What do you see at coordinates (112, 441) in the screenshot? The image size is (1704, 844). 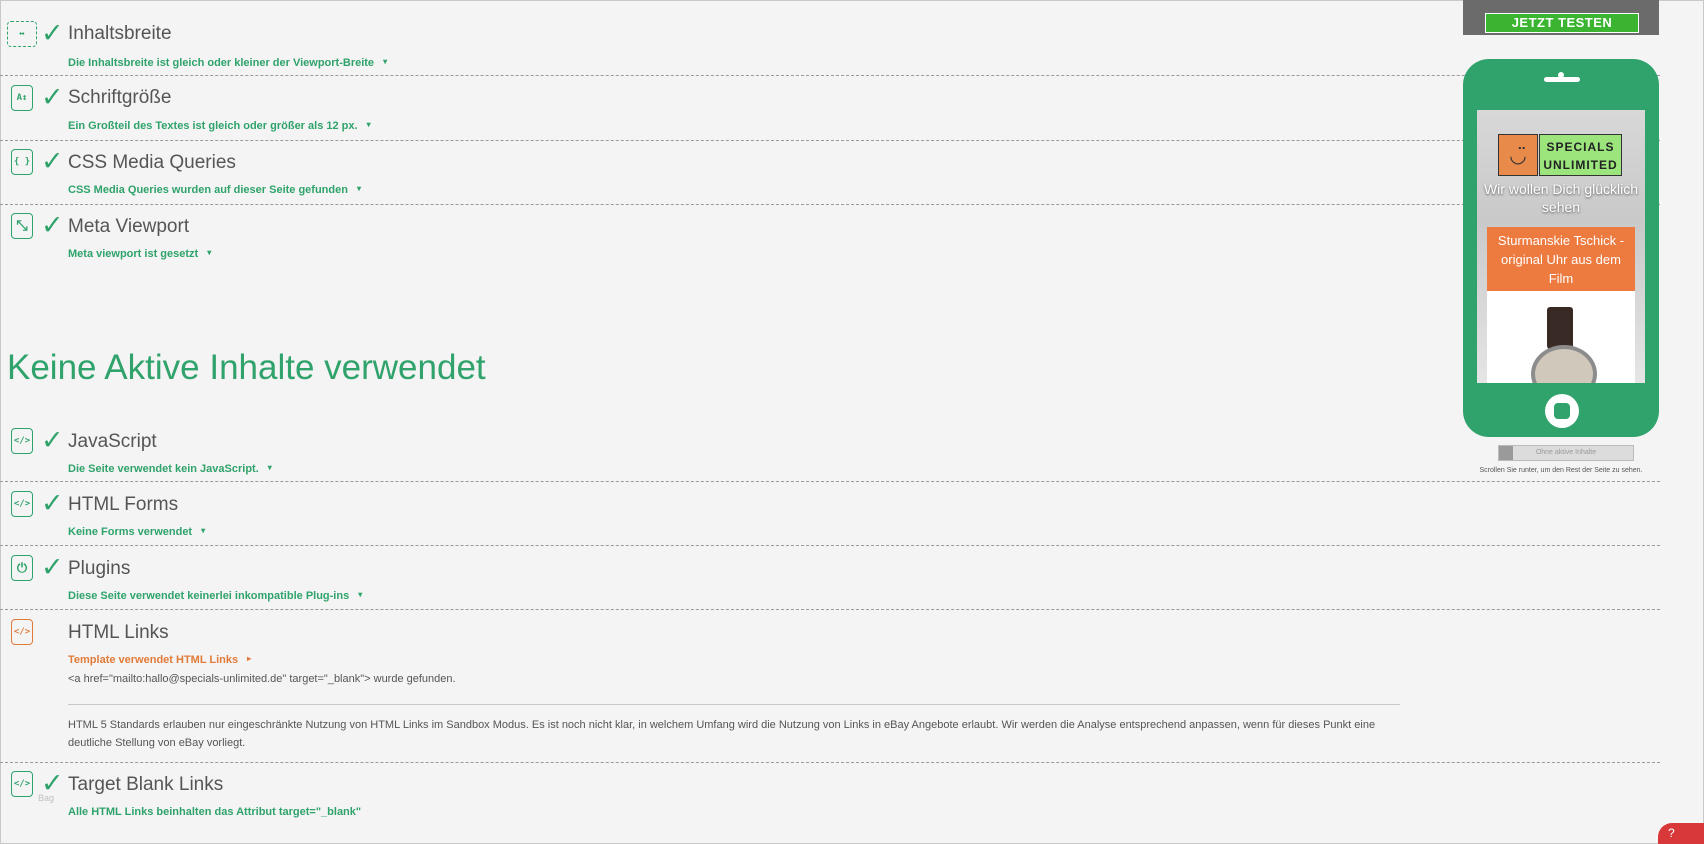 I see `row-title: JavaScript` at bounding box center [112, 441].